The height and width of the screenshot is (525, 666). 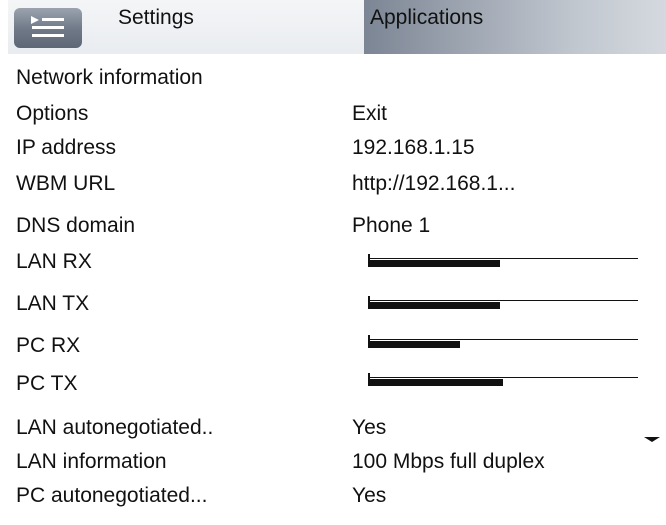 I want to click on row-value: Phone 1, so click(x=391, y=225).